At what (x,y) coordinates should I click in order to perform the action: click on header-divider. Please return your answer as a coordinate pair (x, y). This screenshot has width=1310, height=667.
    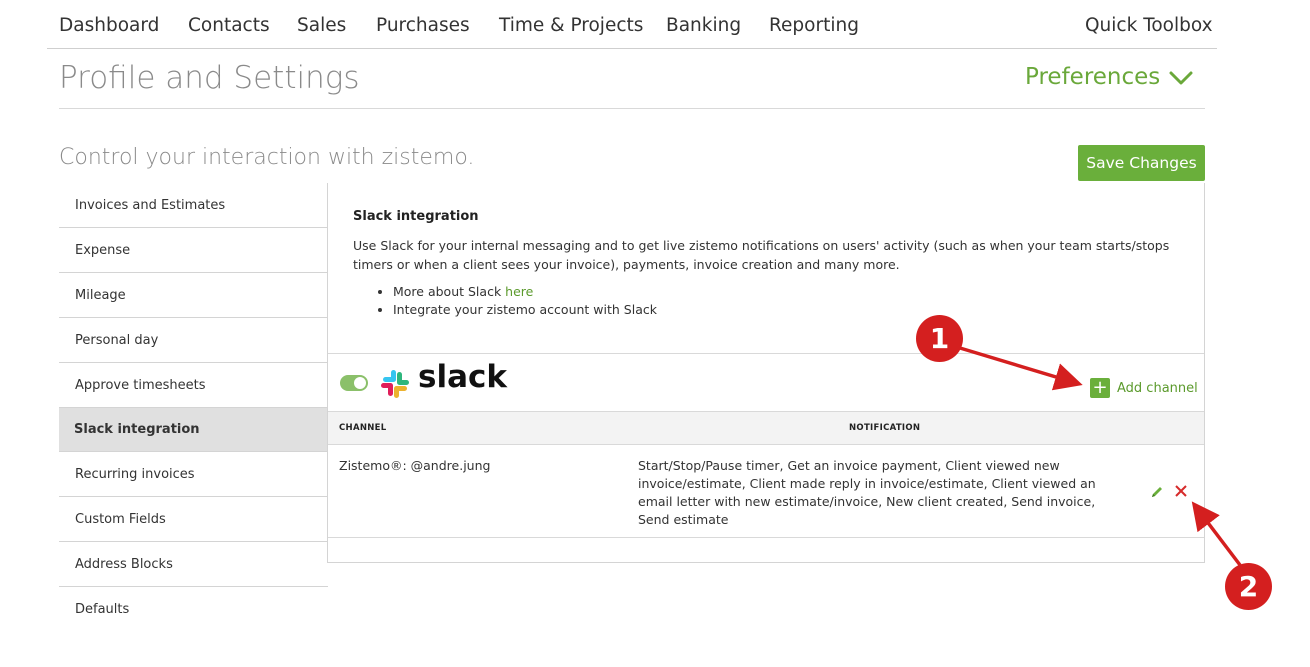
    Looking at the image, I should click on (632, 108).